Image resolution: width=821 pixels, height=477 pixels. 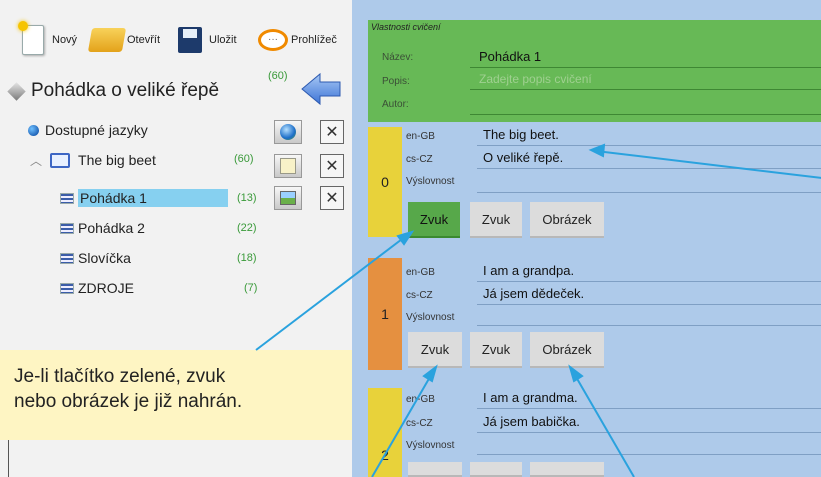 I want to click on card-1-image-button: Obrázek, so click(x=567, y=350).